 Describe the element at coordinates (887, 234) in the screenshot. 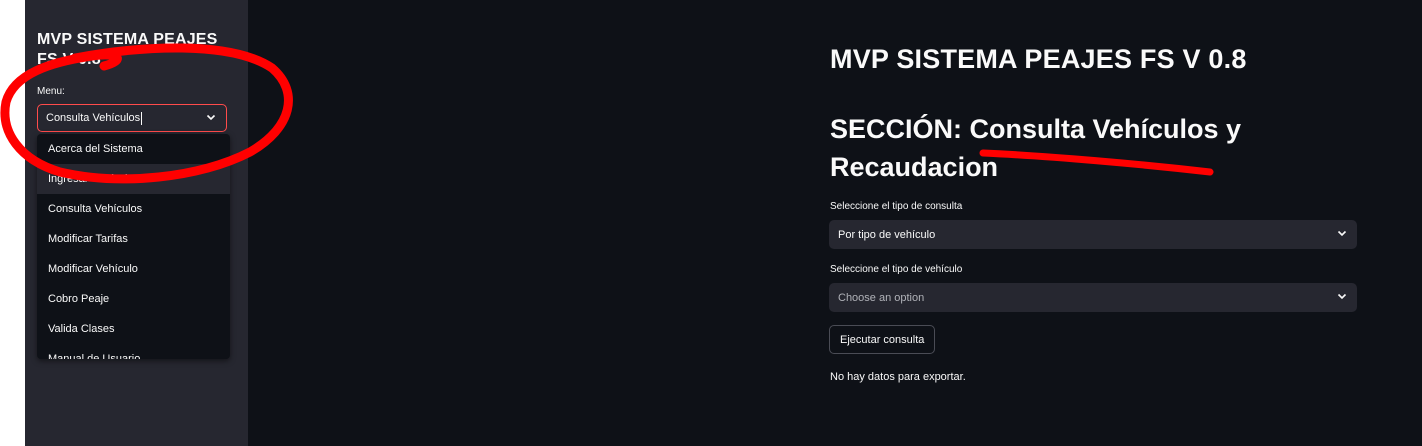

I see `query-type-value: Por tipo de vehículo` at that location.